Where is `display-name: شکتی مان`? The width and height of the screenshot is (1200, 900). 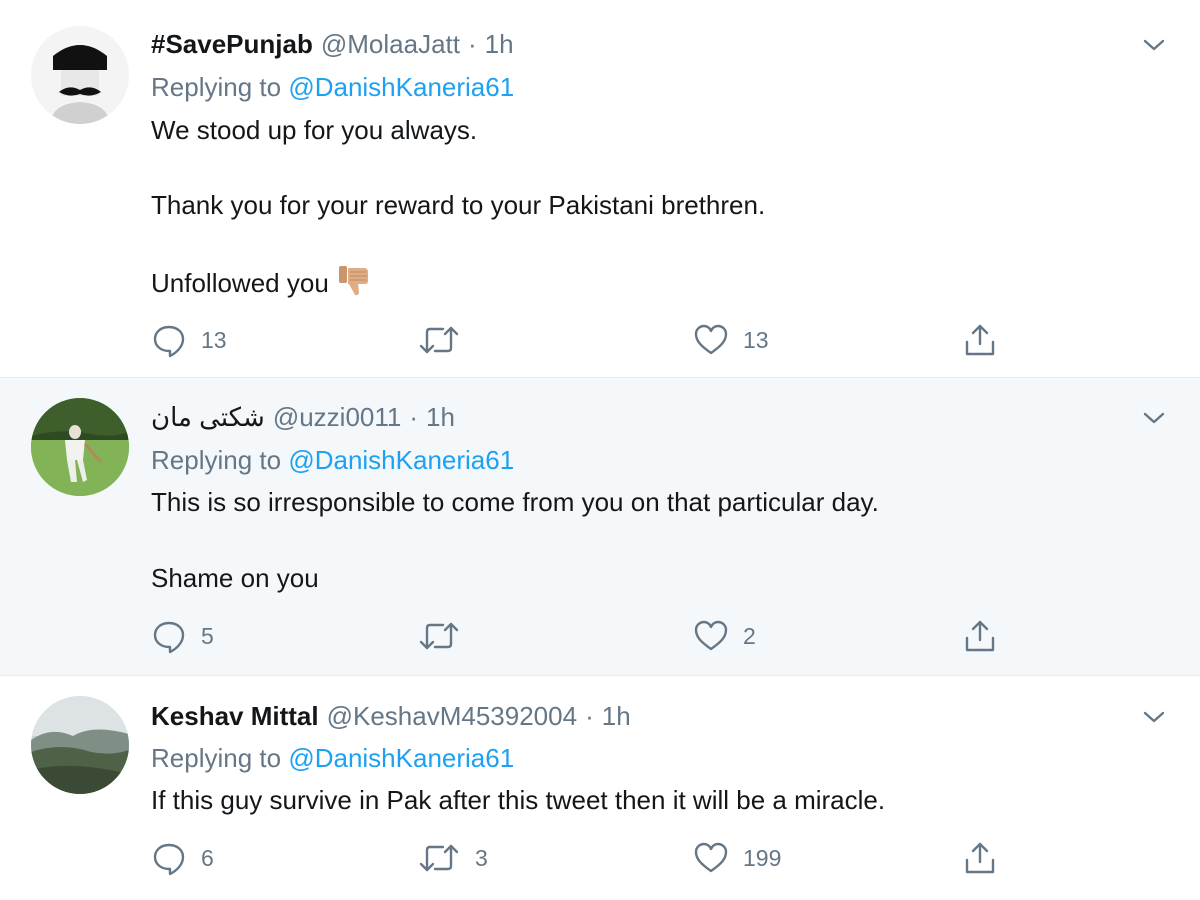 display-name: شکتی مان is located at coordinates (208, 417).